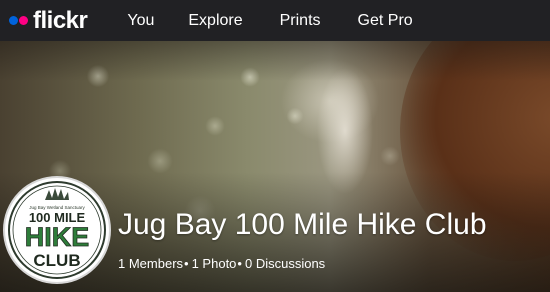  What do you see at coordinates (215, 20) in the screenshot?
I see `nav-link-explore: Explore` at bounding box center [215, 20].